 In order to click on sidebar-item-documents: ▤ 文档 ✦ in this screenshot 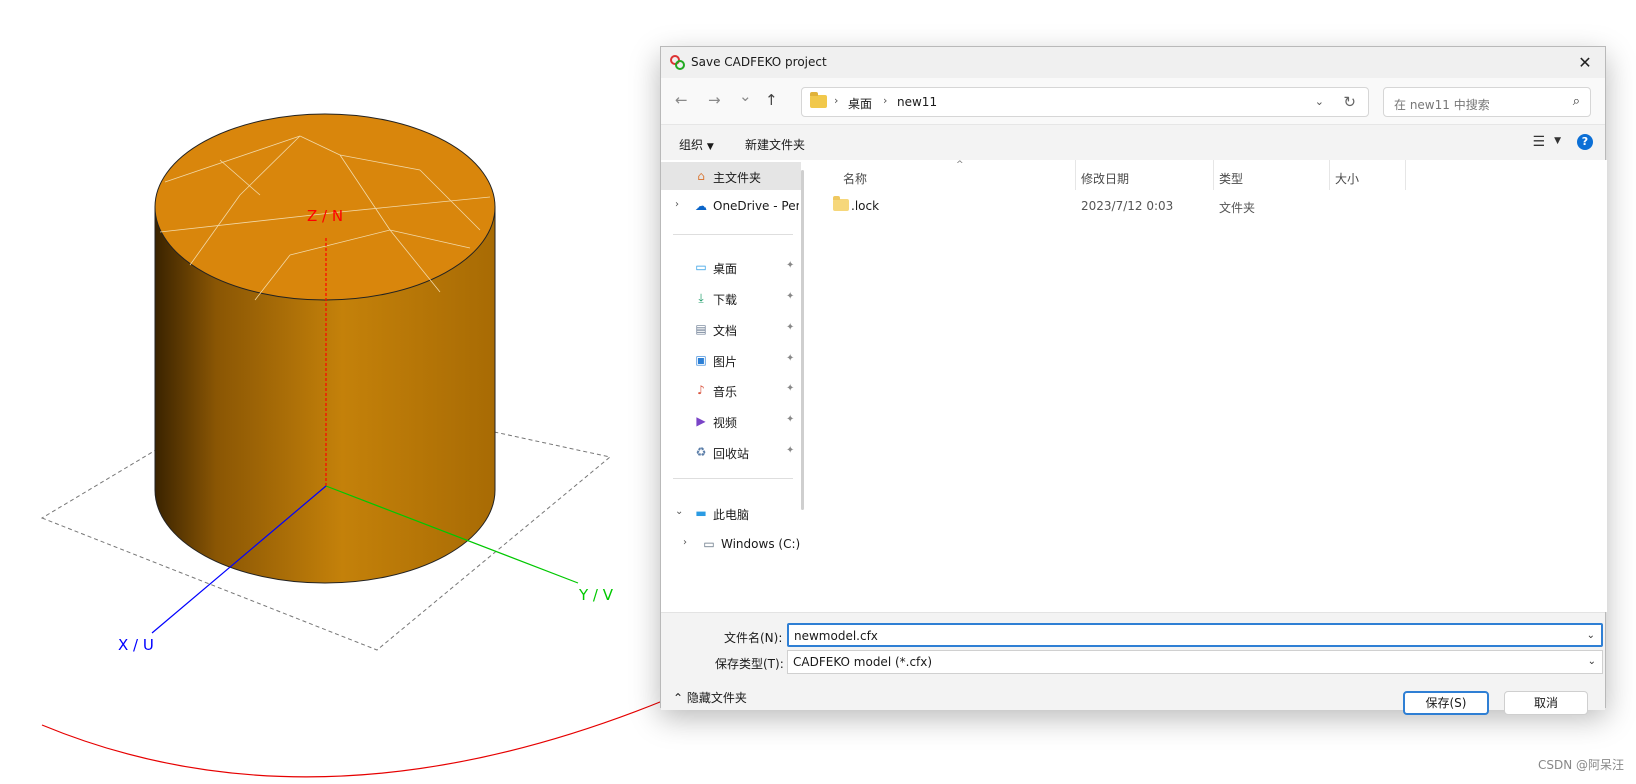, I will do `click(731, 329)`.